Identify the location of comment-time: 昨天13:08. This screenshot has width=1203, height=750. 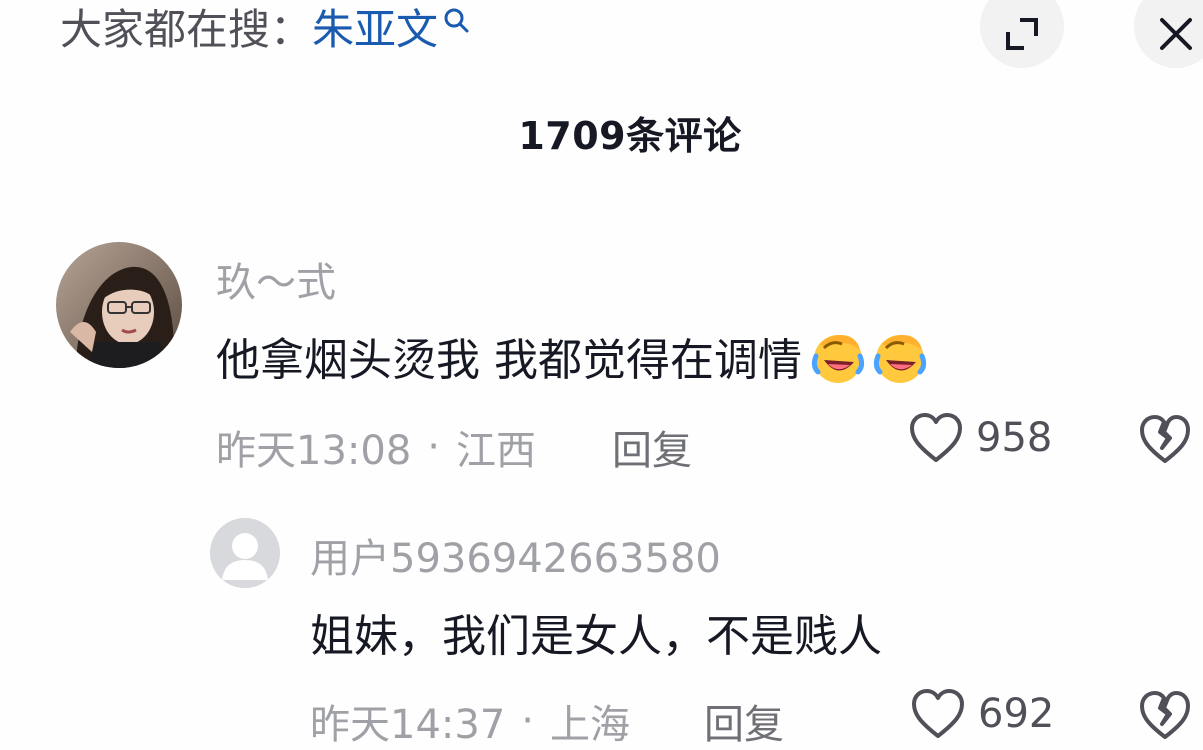
(314, 451).